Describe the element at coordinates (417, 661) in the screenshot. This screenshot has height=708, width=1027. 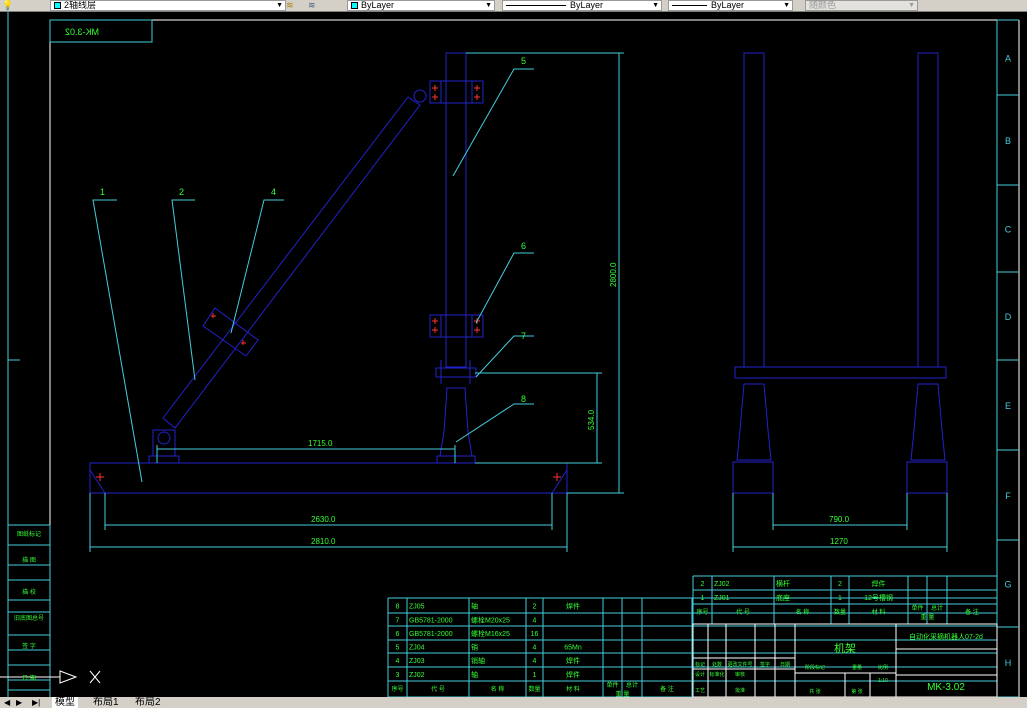
I see `parts-table-code: ZJ03` at that location.